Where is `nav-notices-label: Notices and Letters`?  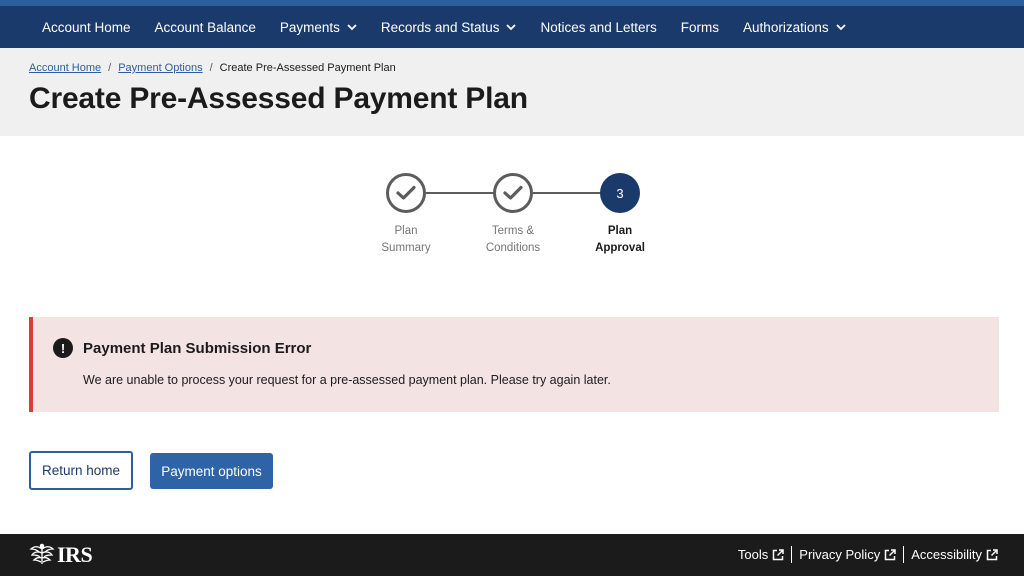
nav-notices-label: Notices and Letters is located at coordinates (598, 27).